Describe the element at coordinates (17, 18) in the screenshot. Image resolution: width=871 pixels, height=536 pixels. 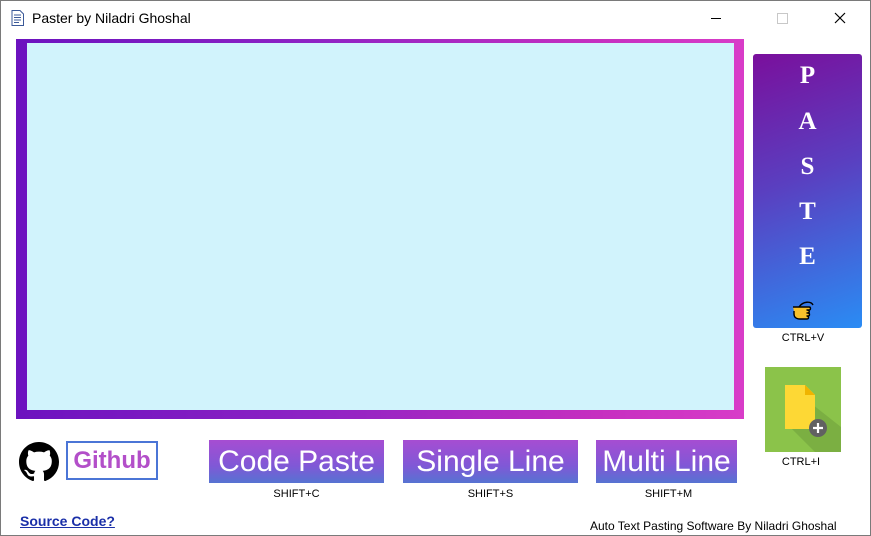
I see `document-icon` at that location.